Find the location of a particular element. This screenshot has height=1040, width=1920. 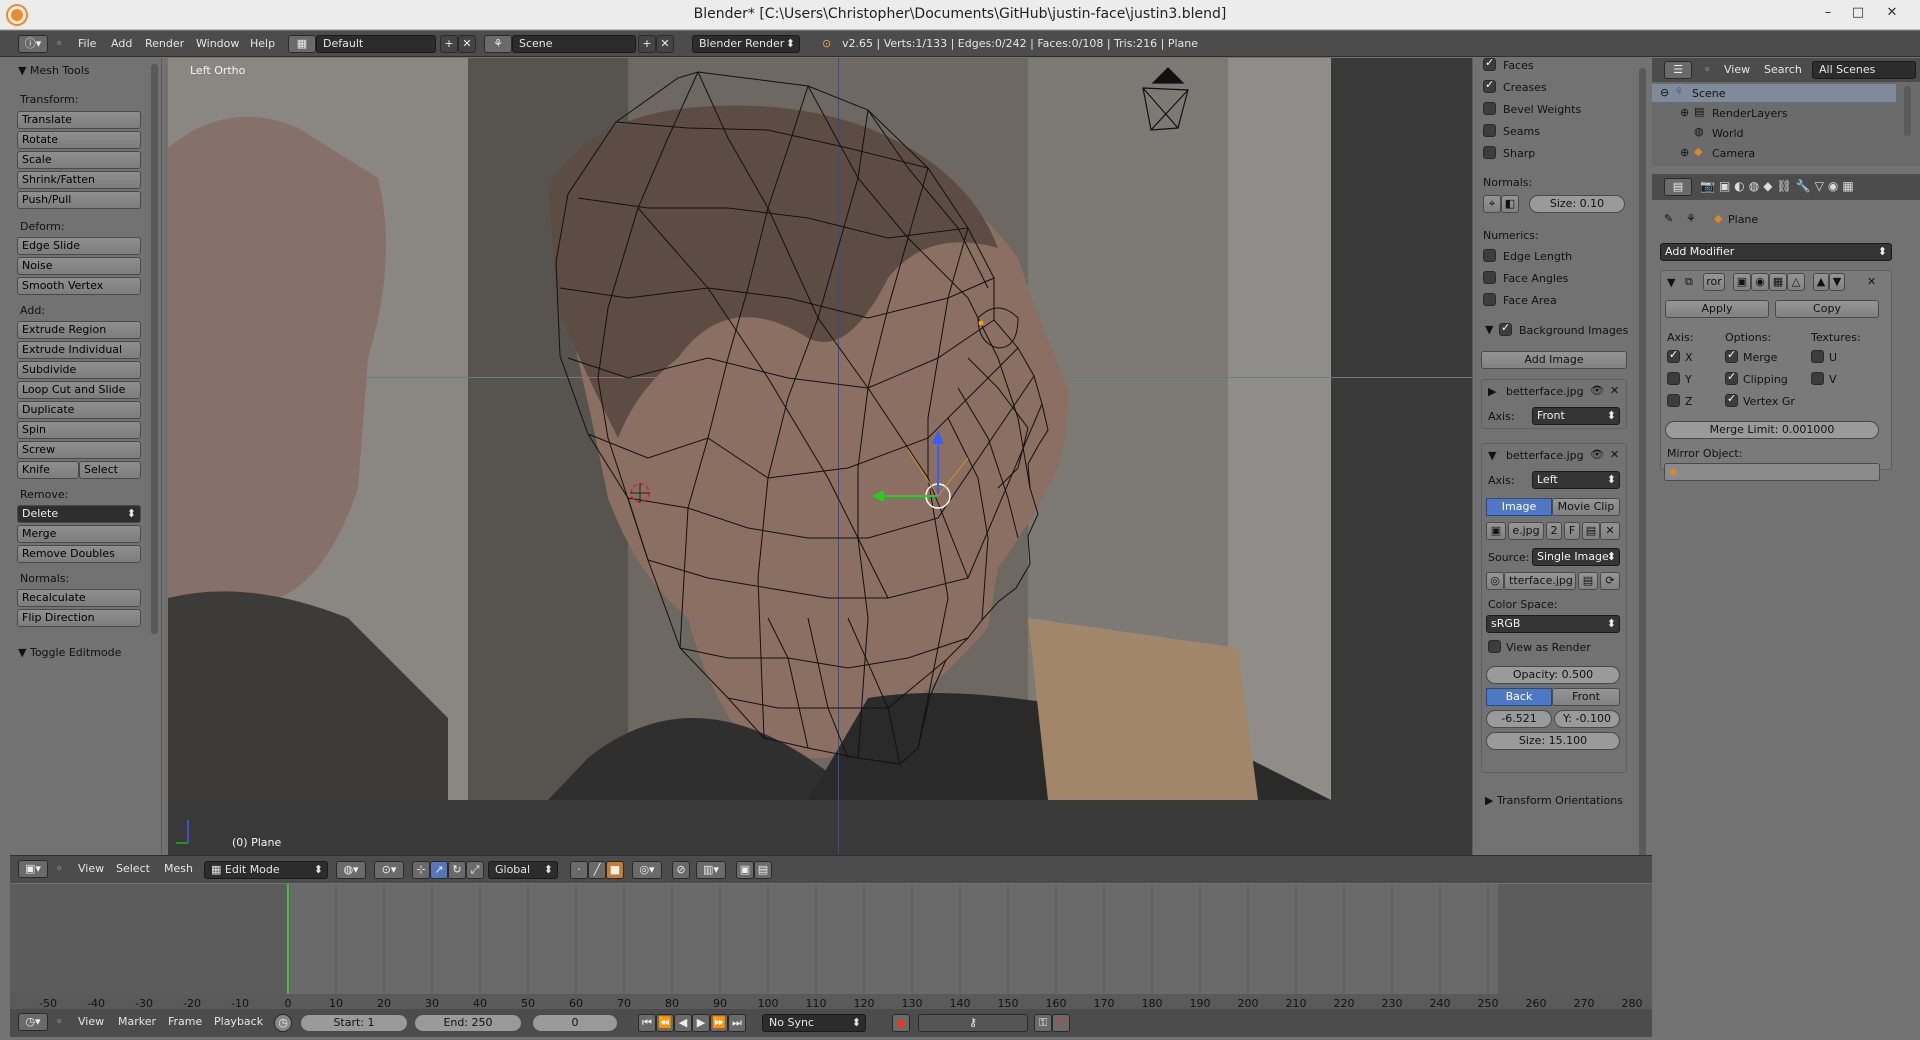

translate-button: Translate is located at coordinates (79, 120).